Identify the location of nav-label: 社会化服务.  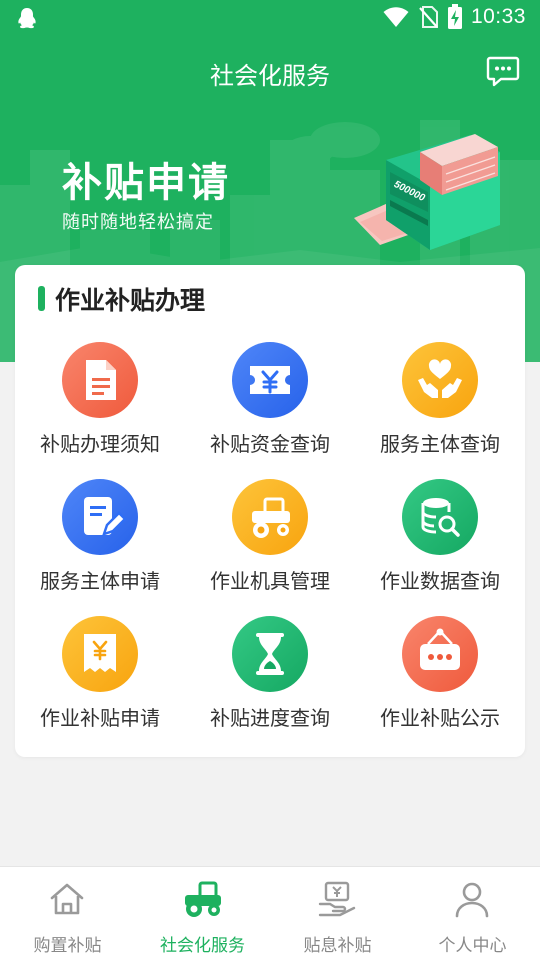
(202, 946).